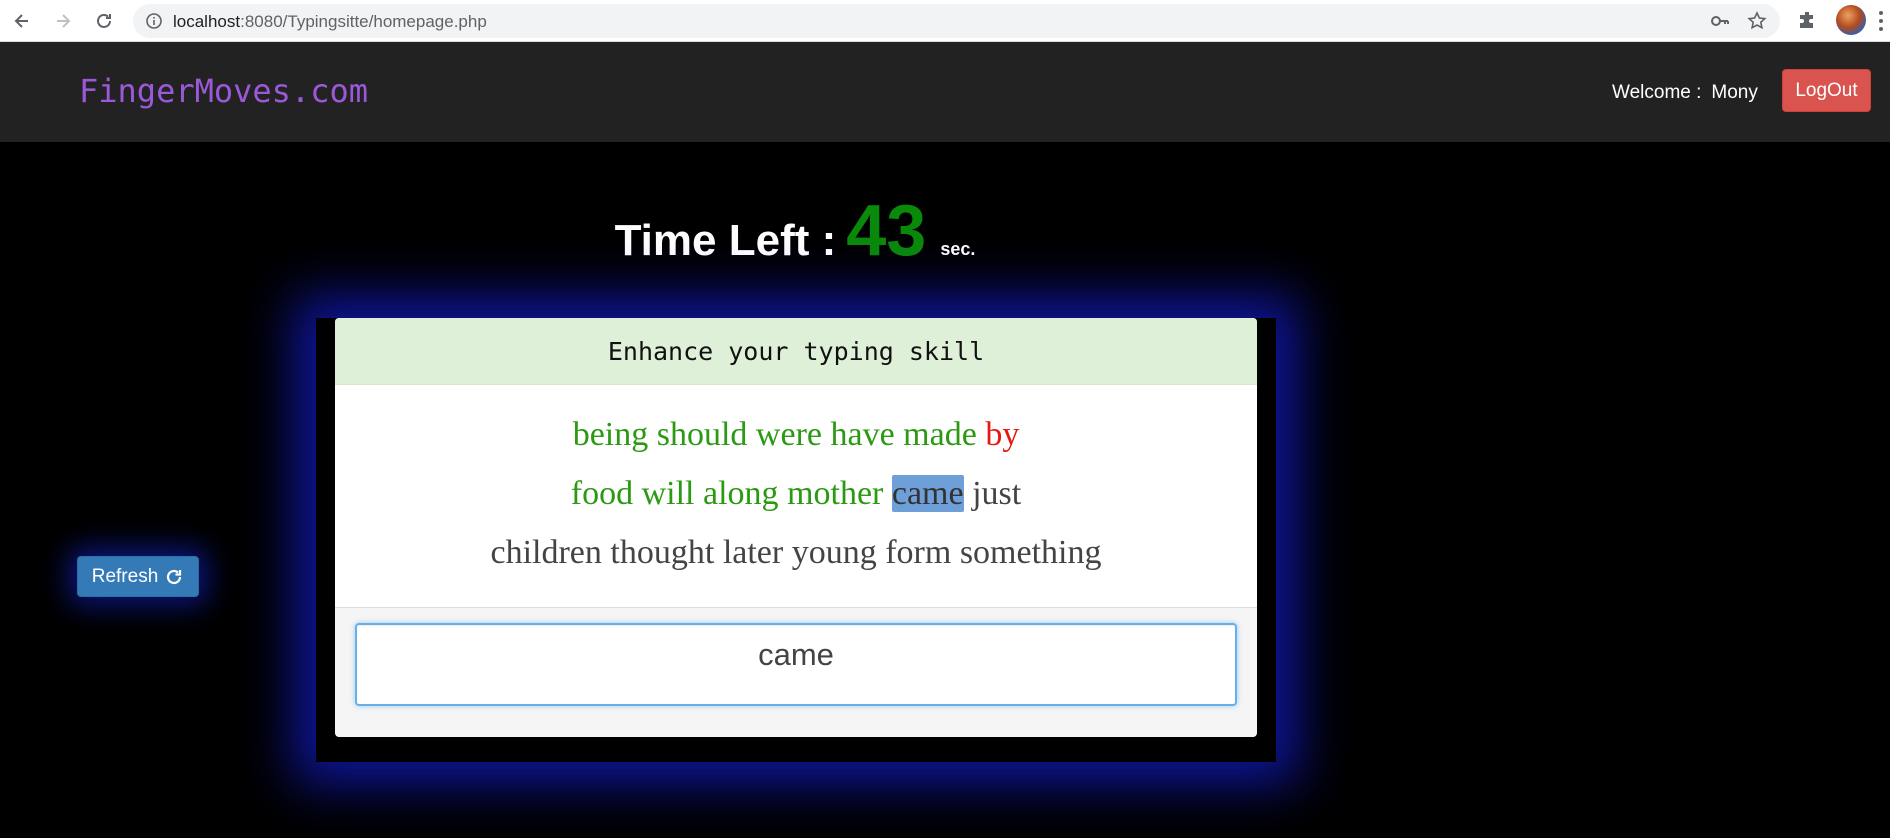 This screenshot has width=1890, height=838. Describe the element at coordinates (223, 91) in the screenshot. I see `brand-logo: FingerMoves.com` at that location.